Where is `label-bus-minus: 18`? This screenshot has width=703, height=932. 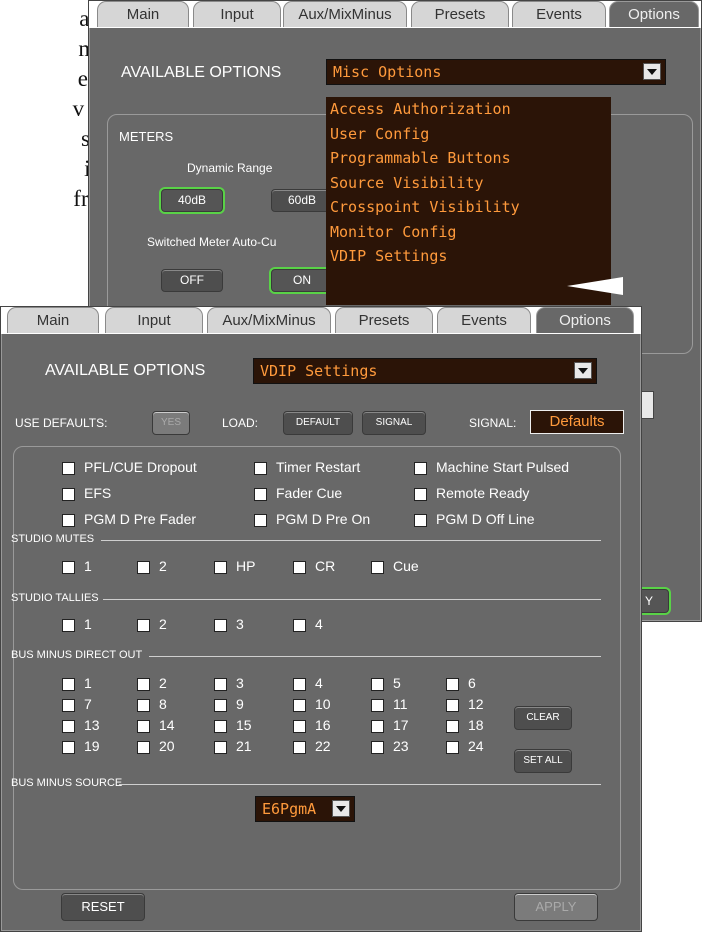 label-bus-minus: 18 is located at coordinates (476, 725).